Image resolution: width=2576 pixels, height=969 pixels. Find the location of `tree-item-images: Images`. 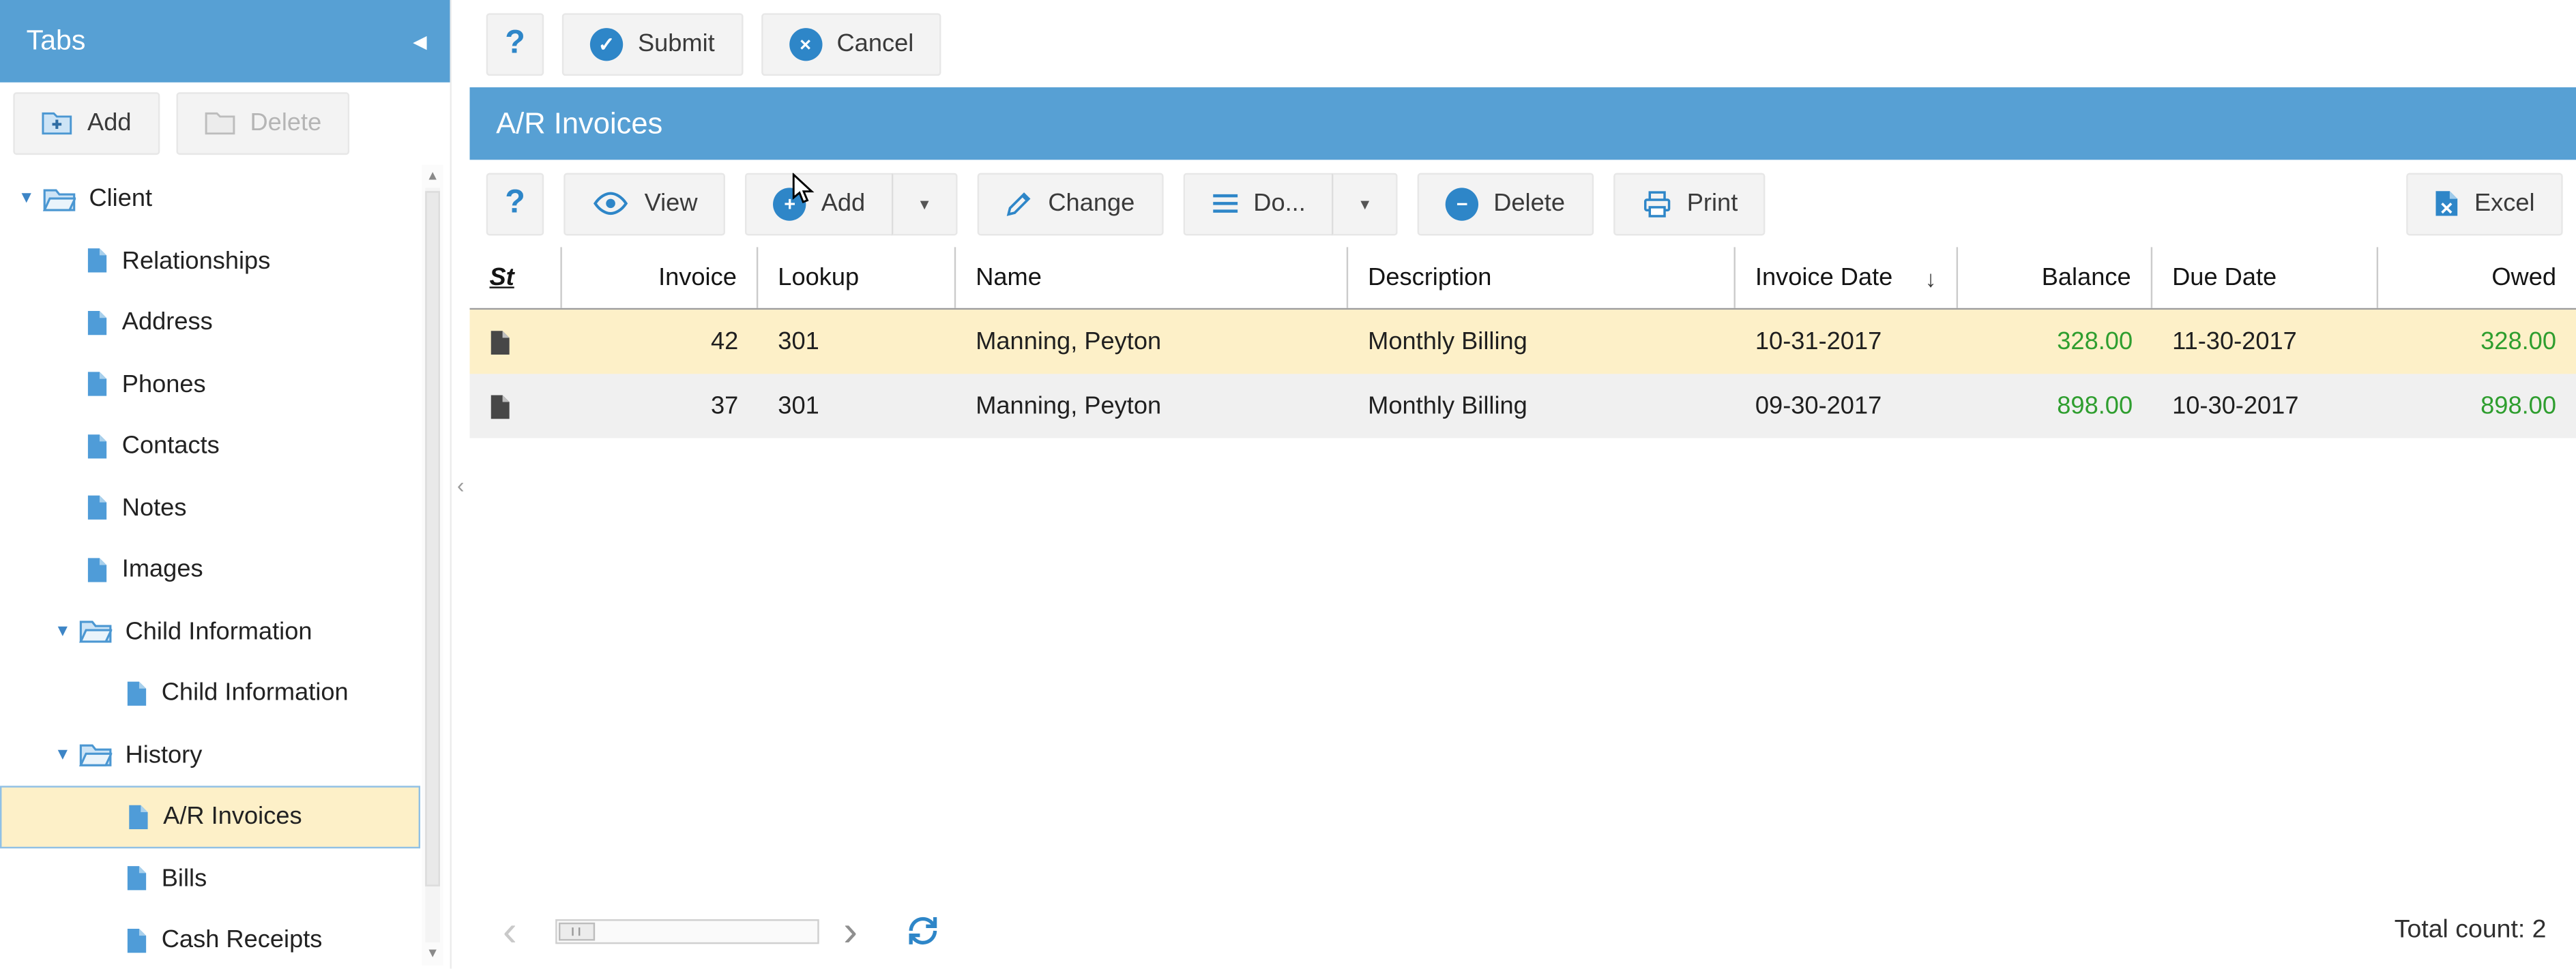

tree-item-images: Images is located at coordinates (210, 570).